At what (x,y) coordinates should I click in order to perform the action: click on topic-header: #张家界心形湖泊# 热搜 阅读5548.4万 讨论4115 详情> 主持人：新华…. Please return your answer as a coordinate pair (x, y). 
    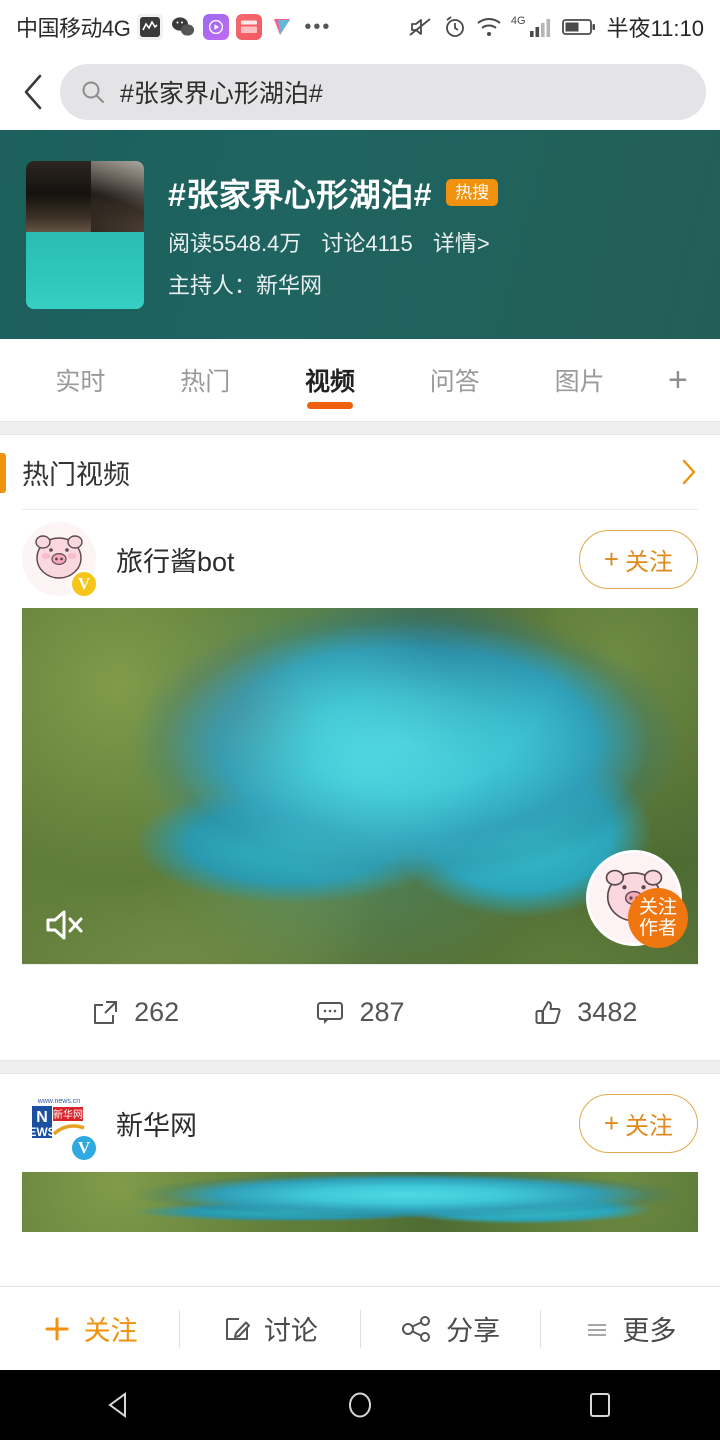
    Looking at the image, I should click on (360, 234).